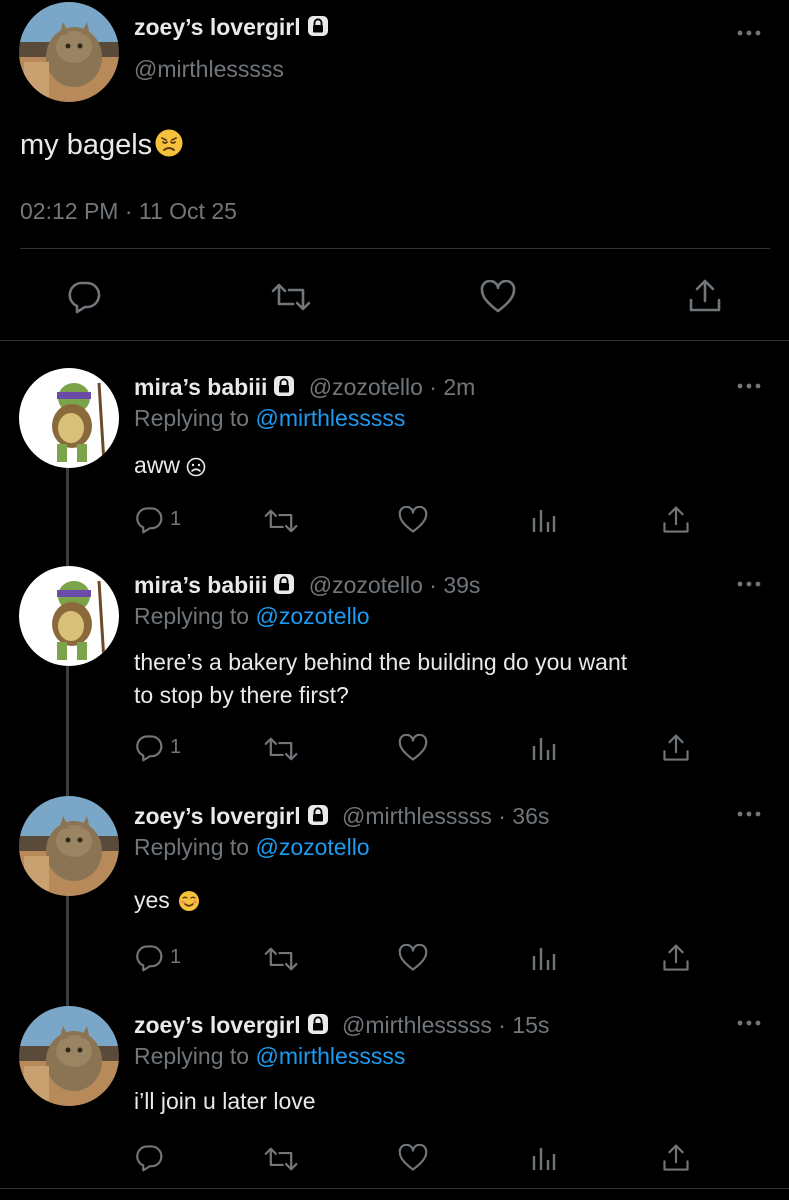  What do you see at coordinates (445, 816) in the screenshot?
I see `handle-and-time: @mirthlesssss · 36s` at bounding box center [445, 816].